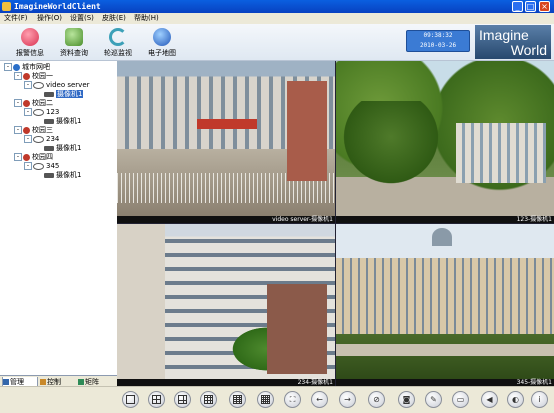  What do you see at coordinates (146, 18) in the screenshot?
I see `menu-help: 帮助(H)` at bounding box center [146, 18].